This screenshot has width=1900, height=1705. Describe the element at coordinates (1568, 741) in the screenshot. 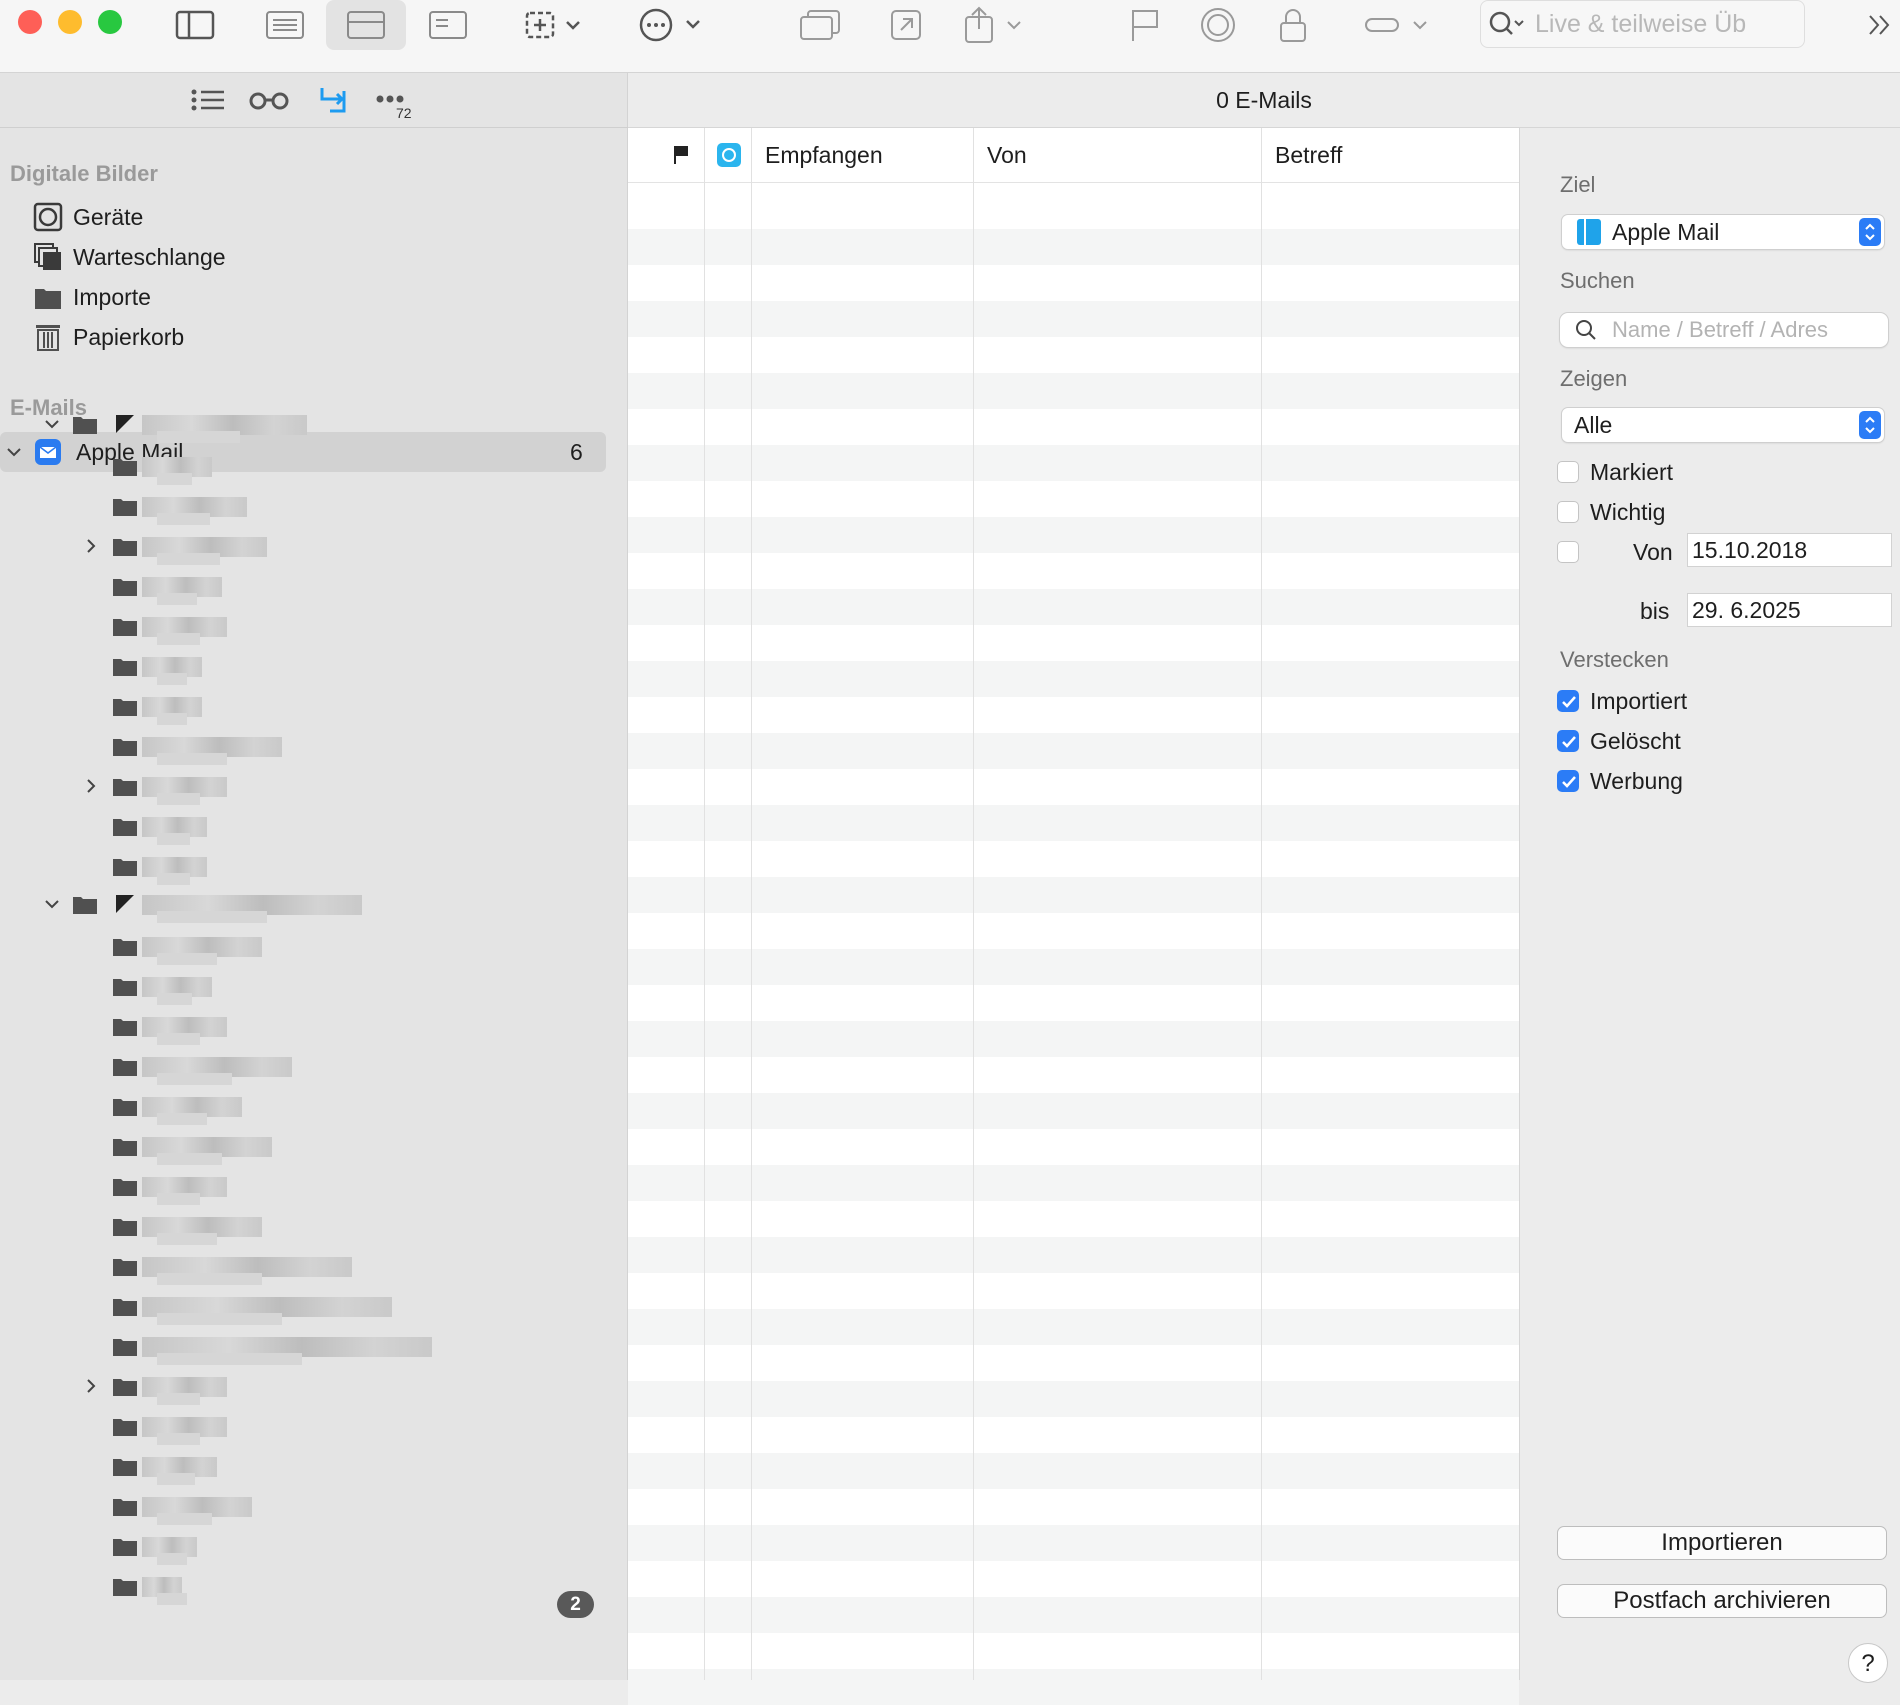

I see `hide-deleted-checkbox` at that location.